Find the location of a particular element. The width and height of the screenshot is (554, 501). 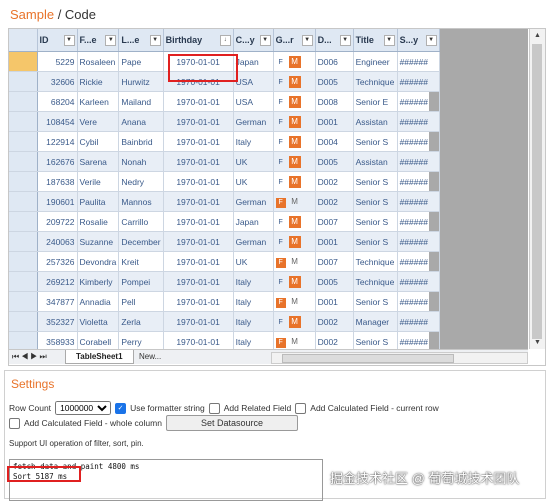

cell-last: Anana is located at coordinates (141, 121).